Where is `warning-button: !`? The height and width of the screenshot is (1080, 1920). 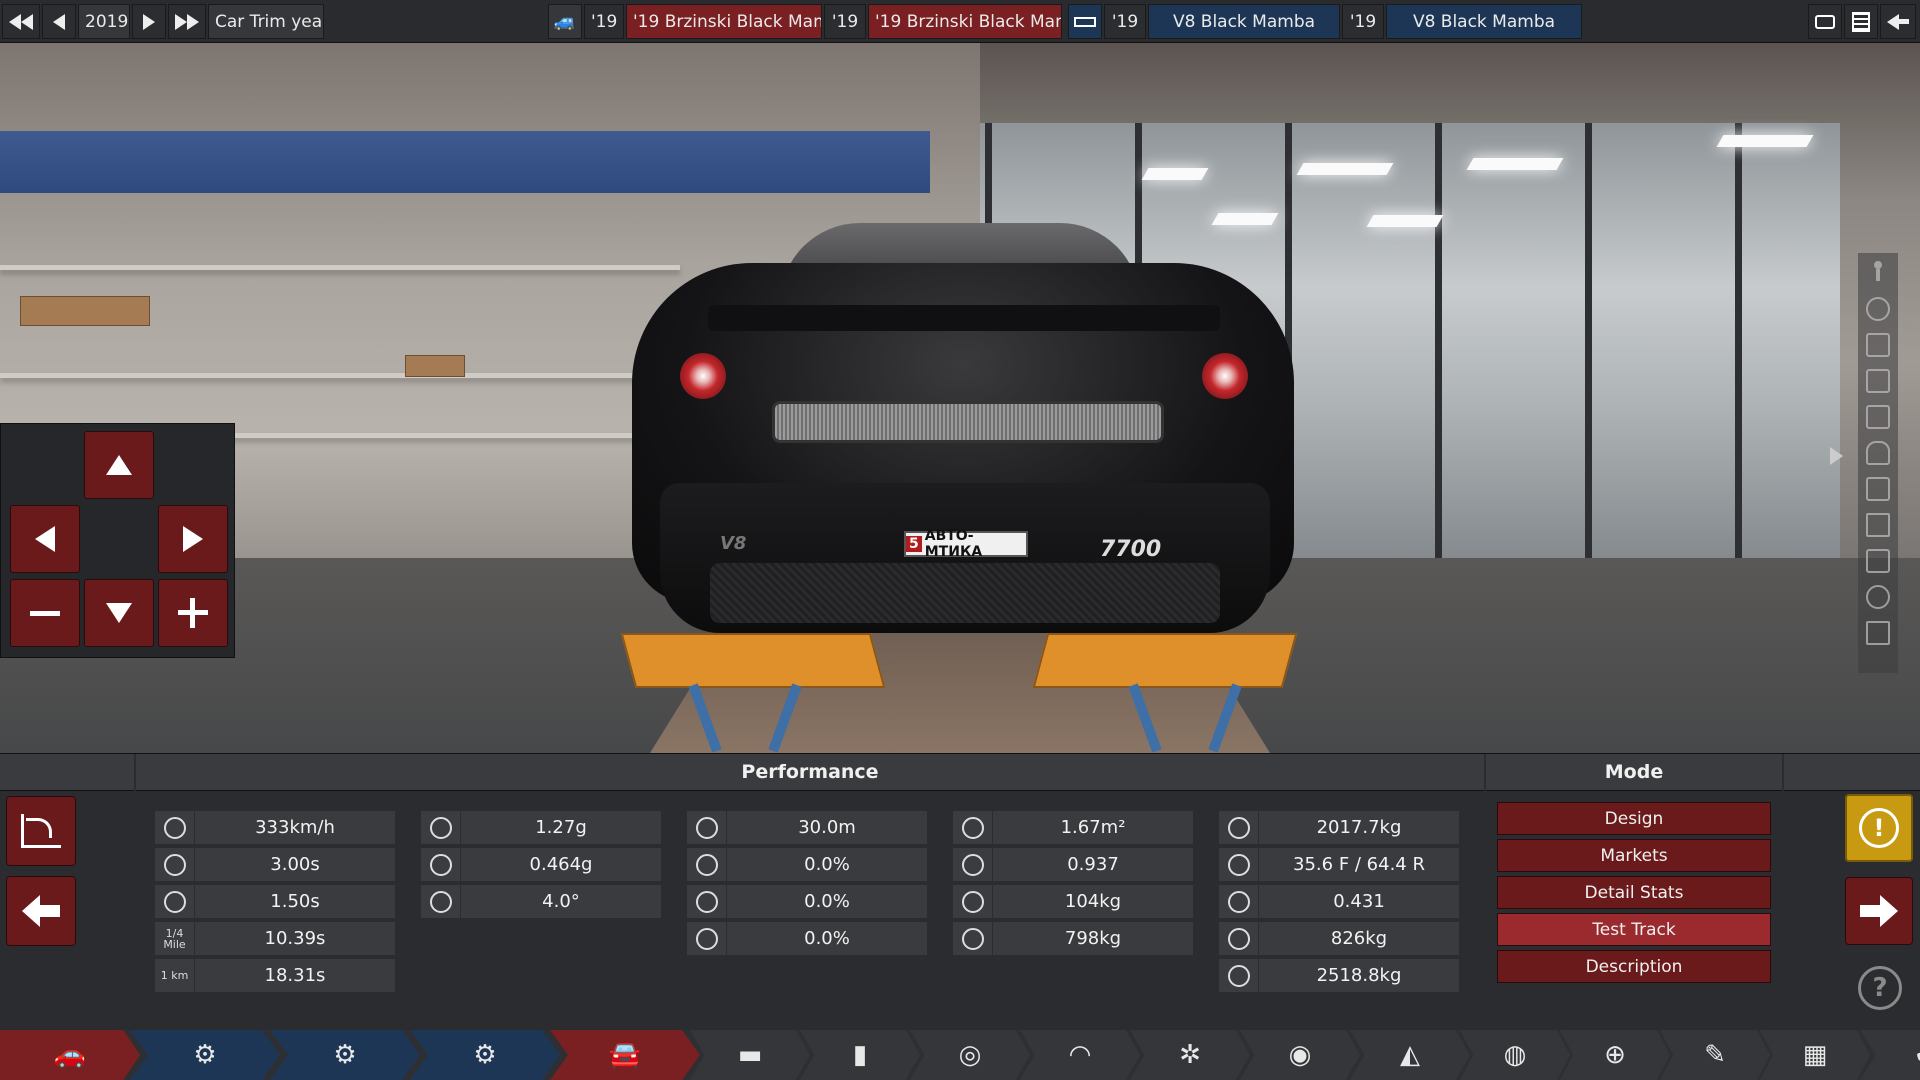
warning-button: ! is located at coordinates (1879, 828).